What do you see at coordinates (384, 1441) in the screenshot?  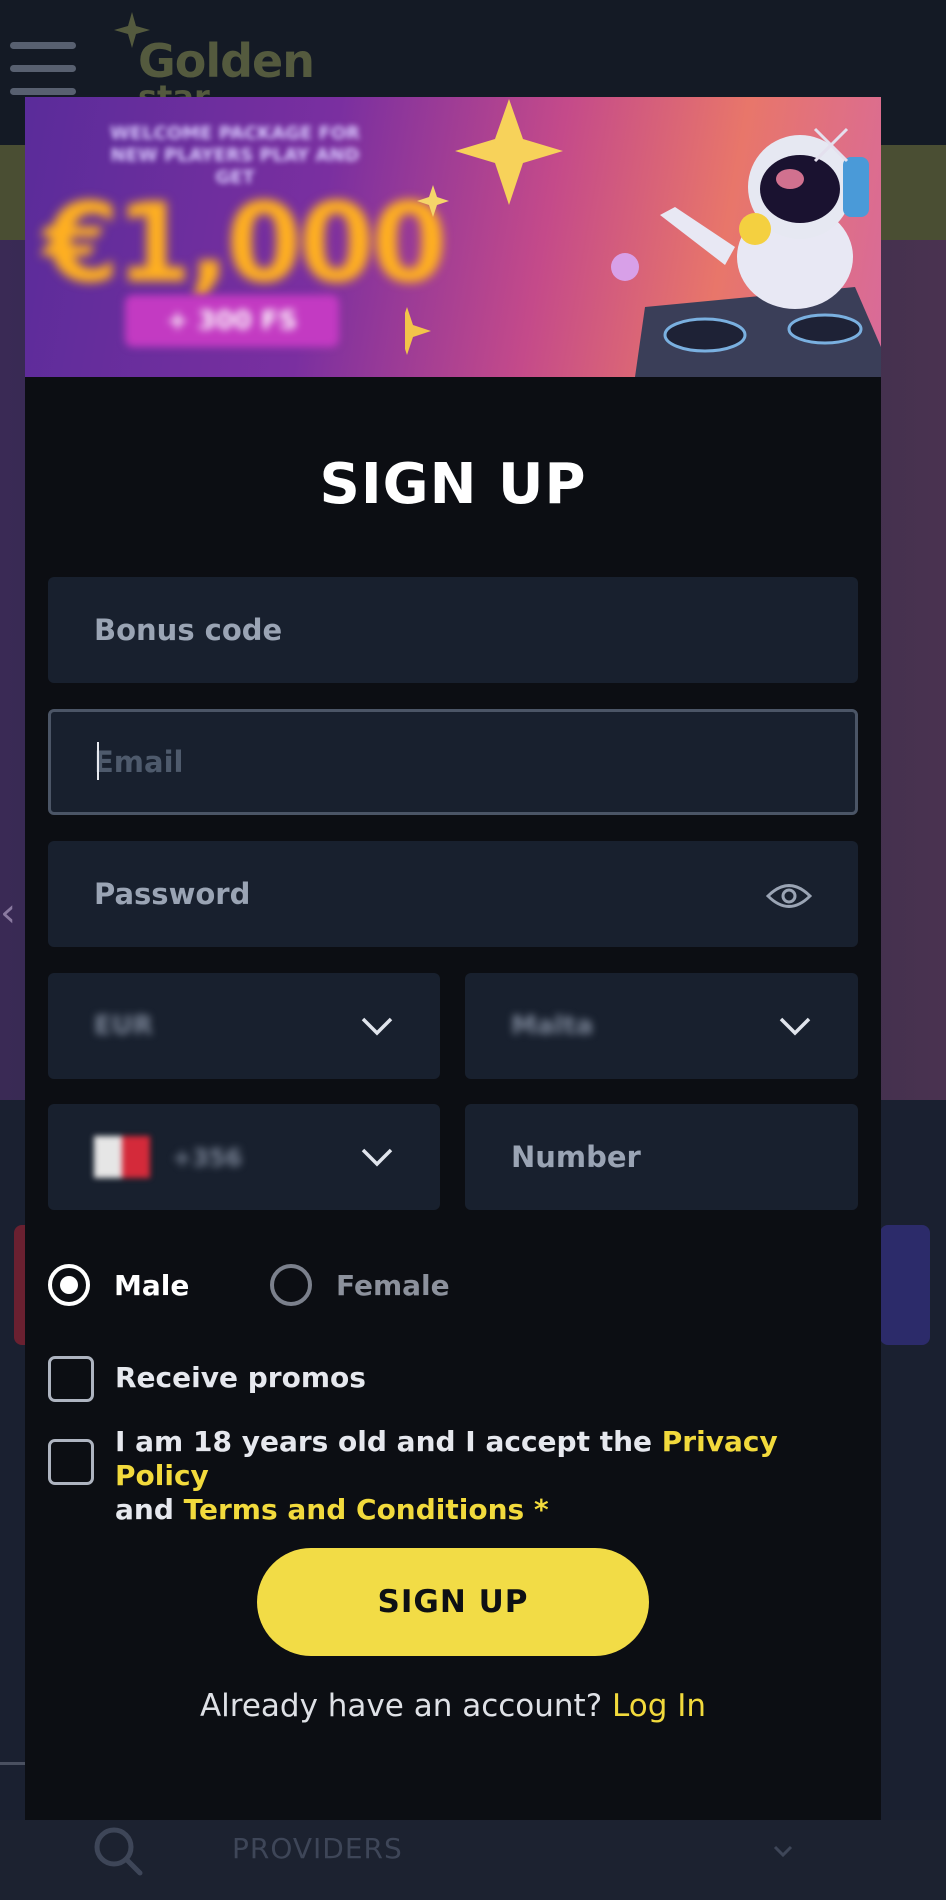 I see `terms-prefix: I am 18 years old and I accept the` at bounding box center [384, 1441].